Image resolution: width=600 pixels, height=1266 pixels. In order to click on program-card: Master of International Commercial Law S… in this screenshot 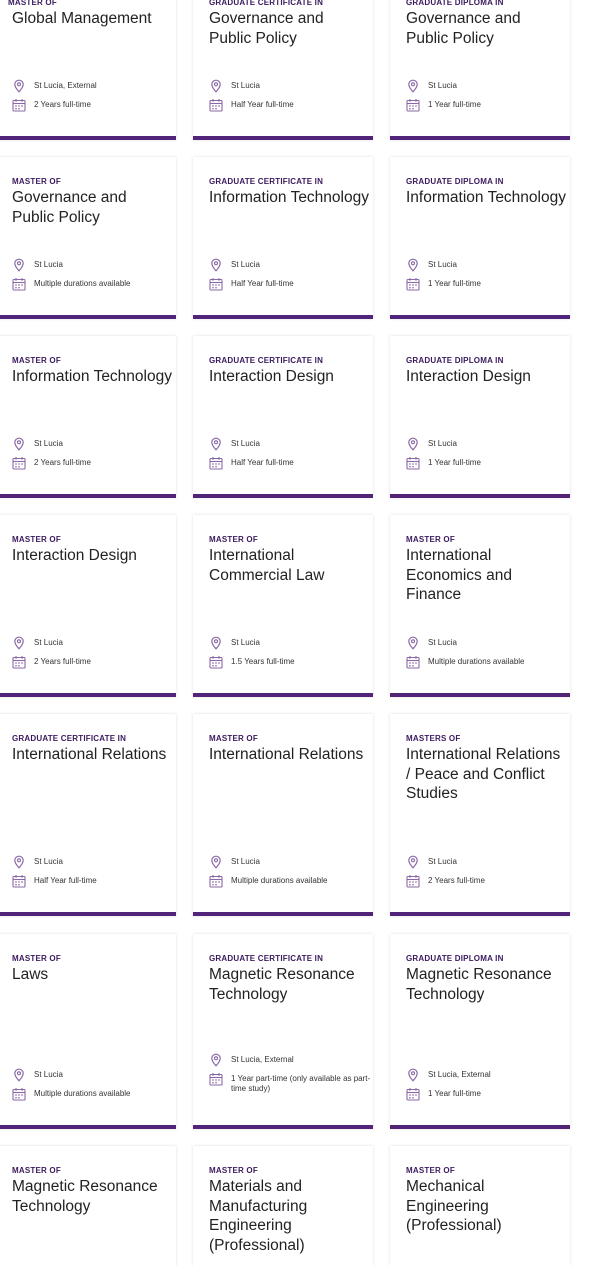, I will do `click(283, 606)`.